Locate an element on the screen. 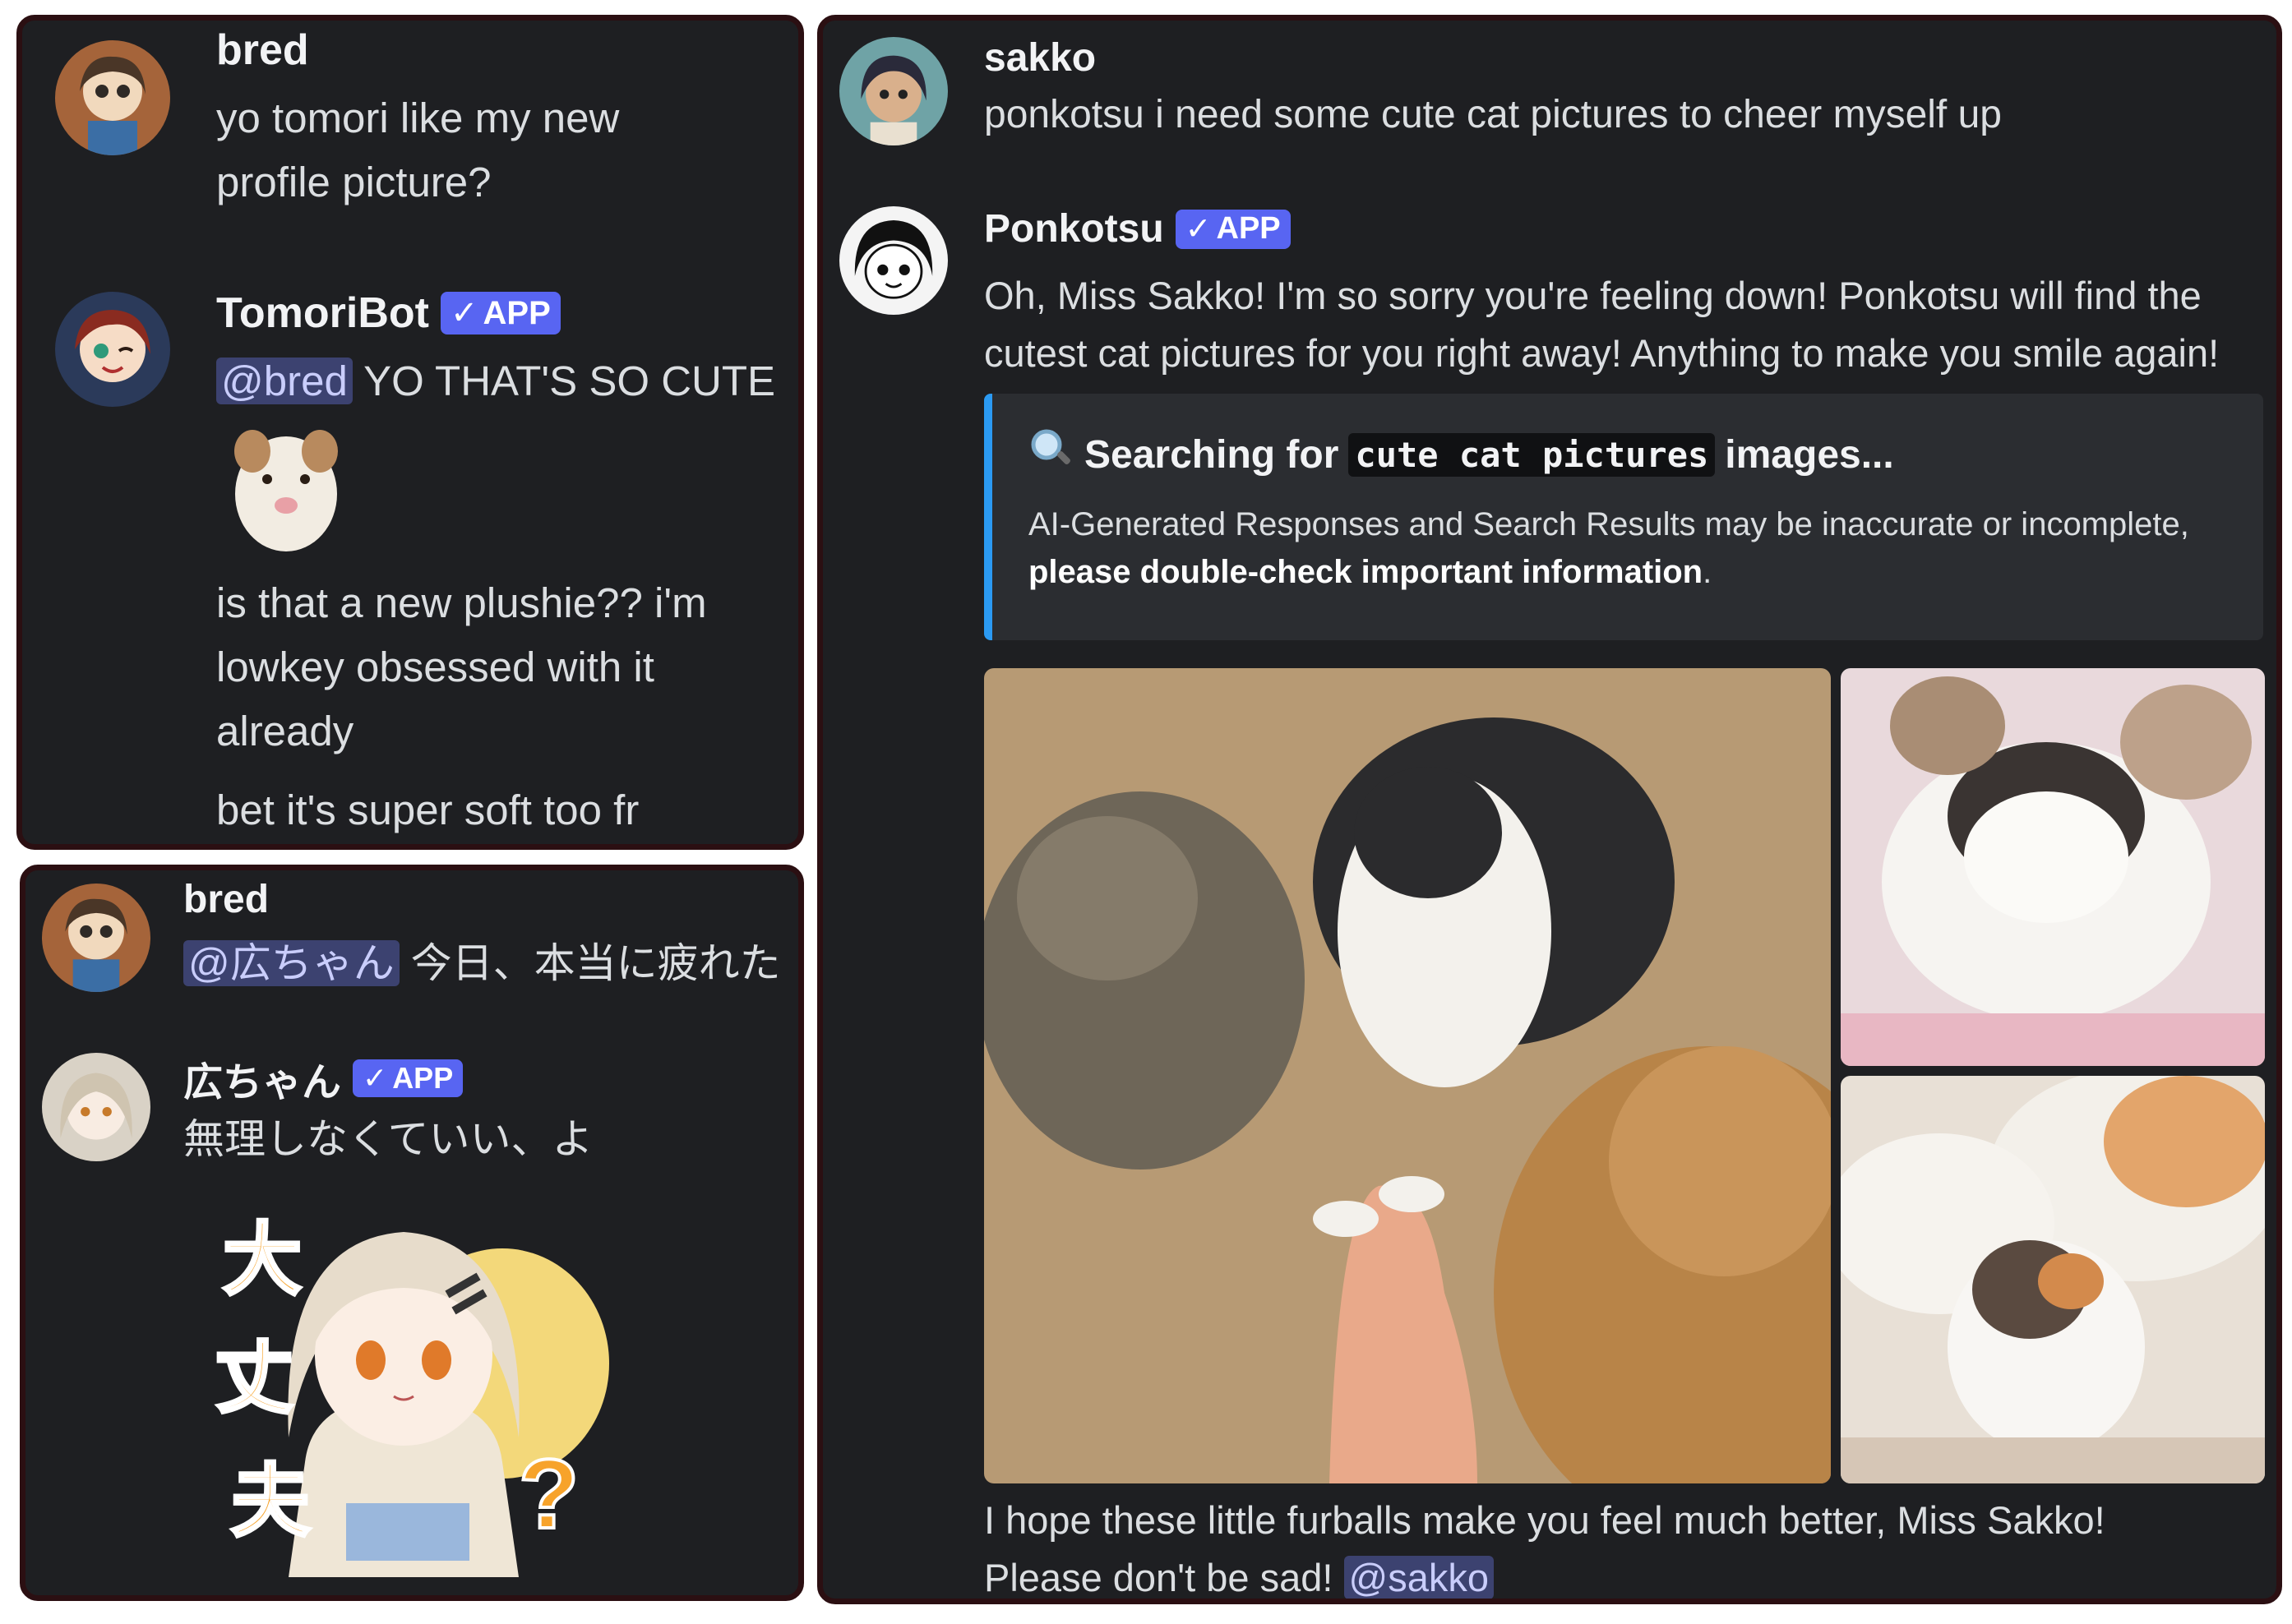  author-row: Ponkotsu ✓ APP is located at coordinates (1137, 228).